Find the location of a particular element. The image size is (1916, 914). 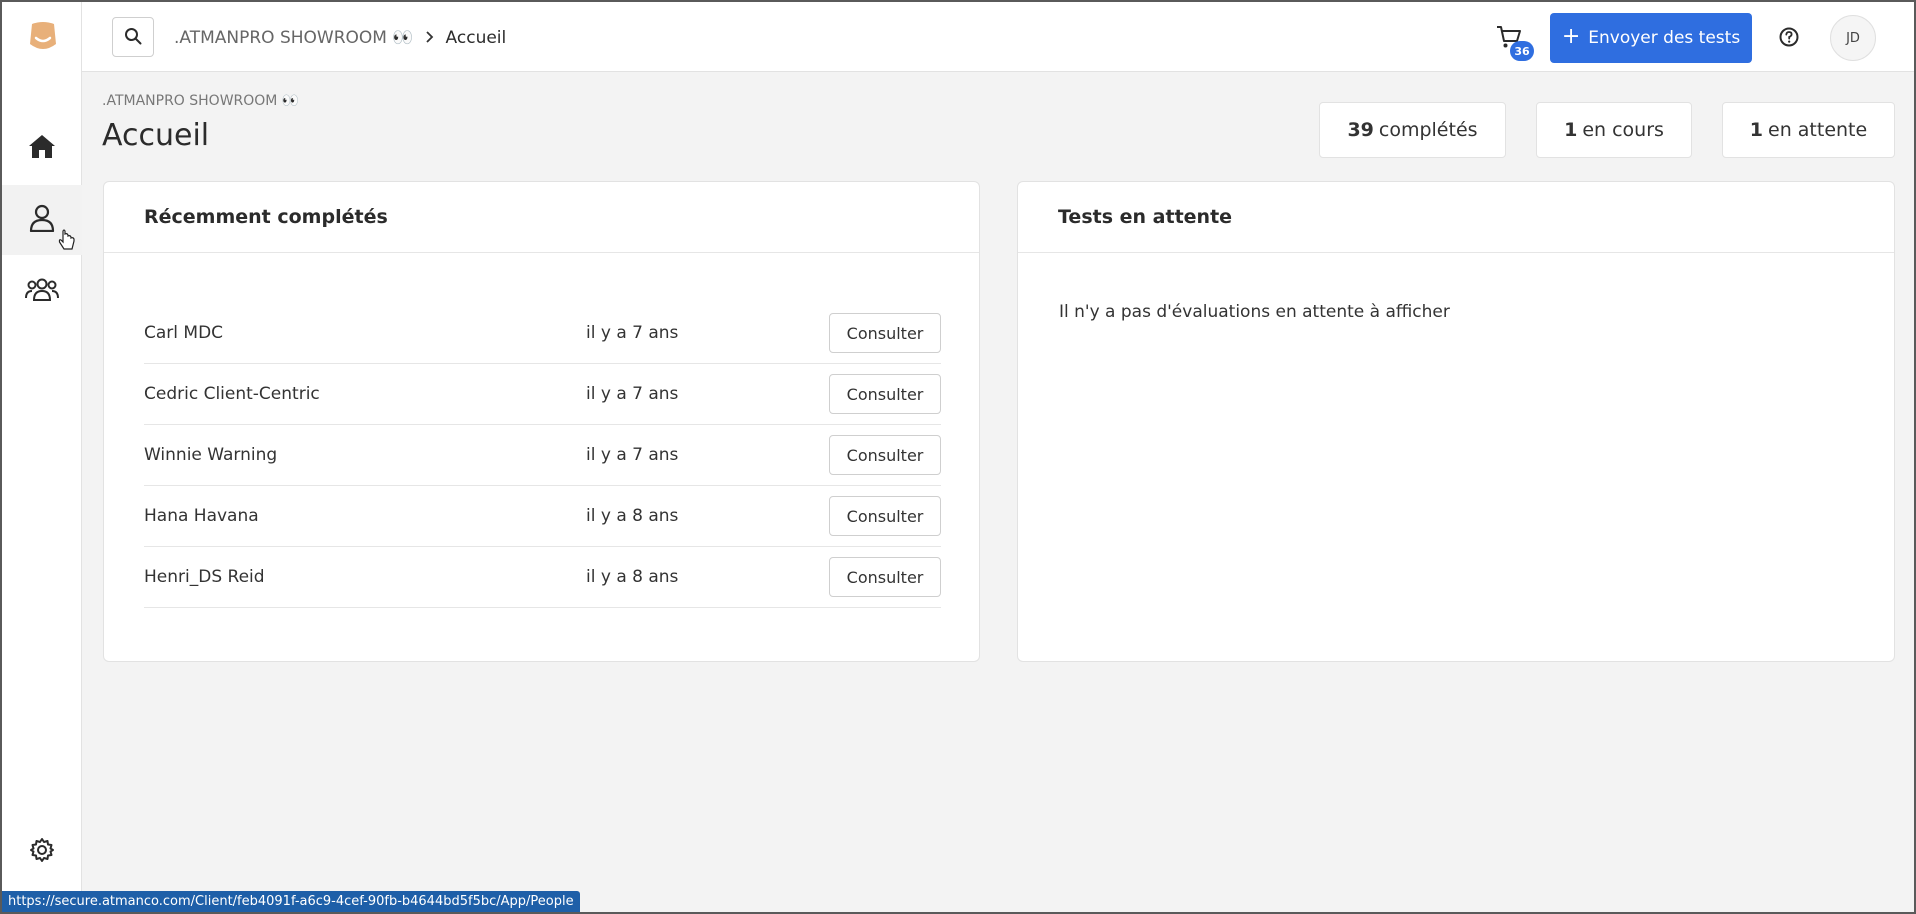

stat-in-progress-label: en cours is located at coordinates (1623, 130).